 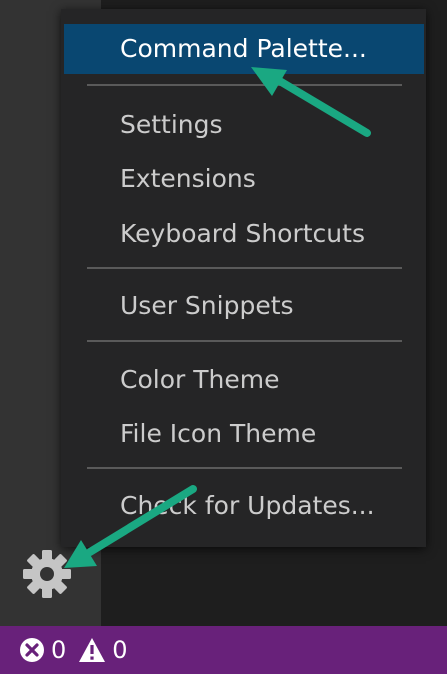 I want to click on warning-count: 0, so click(x=120, y=650).